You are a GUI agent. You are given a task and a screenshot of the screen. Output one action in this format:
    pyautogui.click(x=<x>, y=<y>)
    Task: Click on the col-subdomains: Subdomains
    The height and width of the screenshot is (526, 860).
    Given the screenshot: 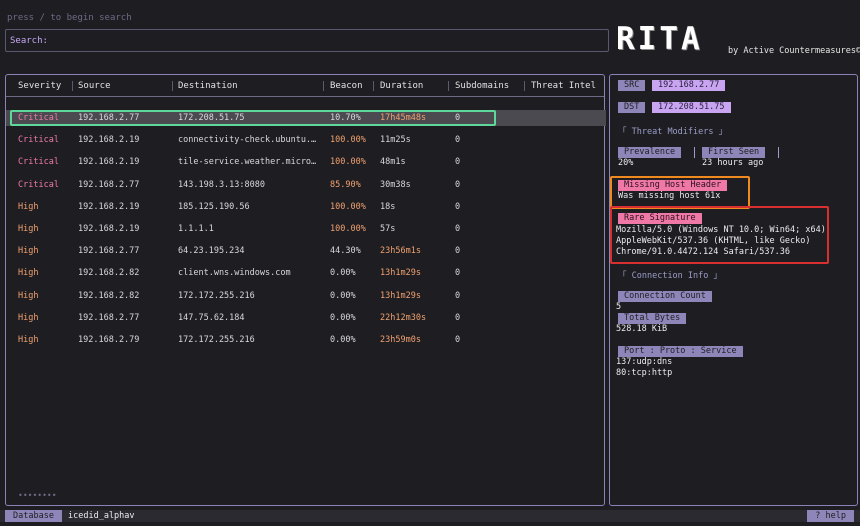 What is the action you would take?
    pyautogui.click(x=482, y=86)
    